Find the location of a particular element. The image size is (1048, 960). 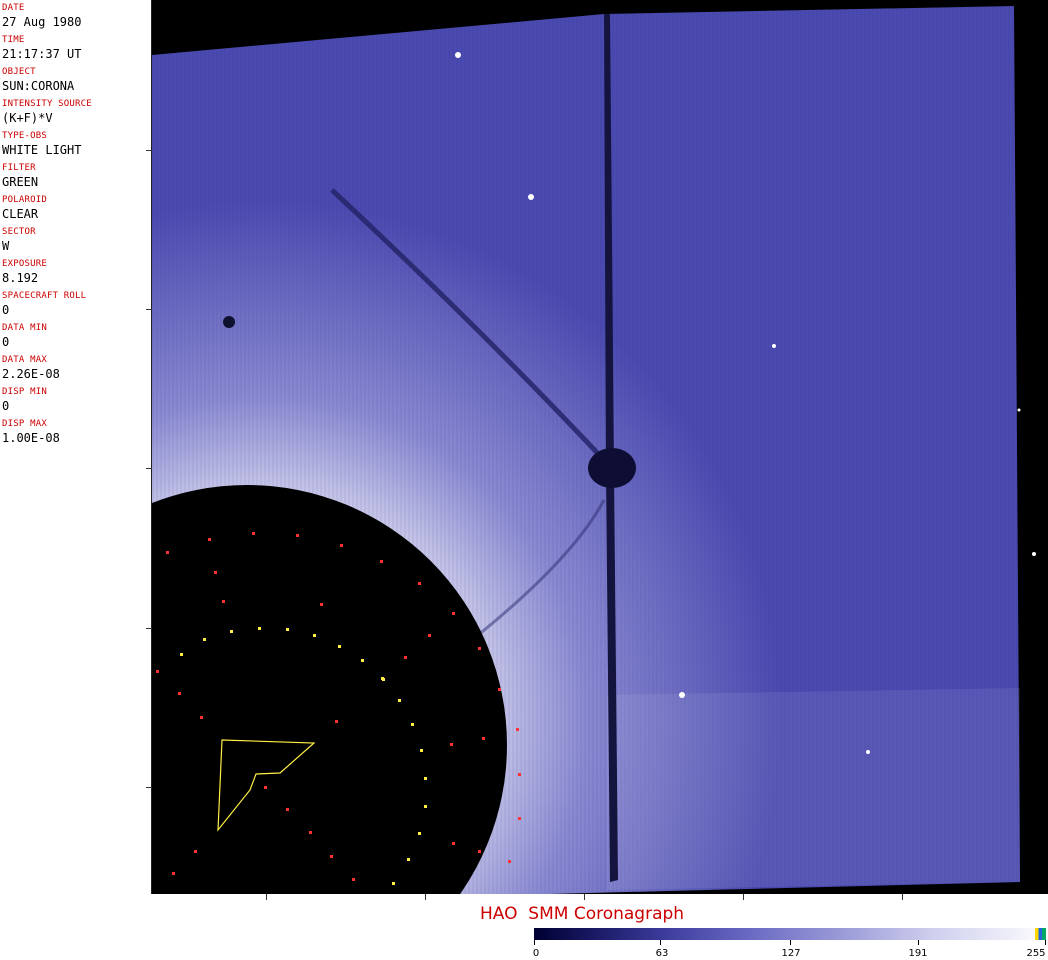

disp-max-value: 1.00E-08 is located at coordinates (31, 438).